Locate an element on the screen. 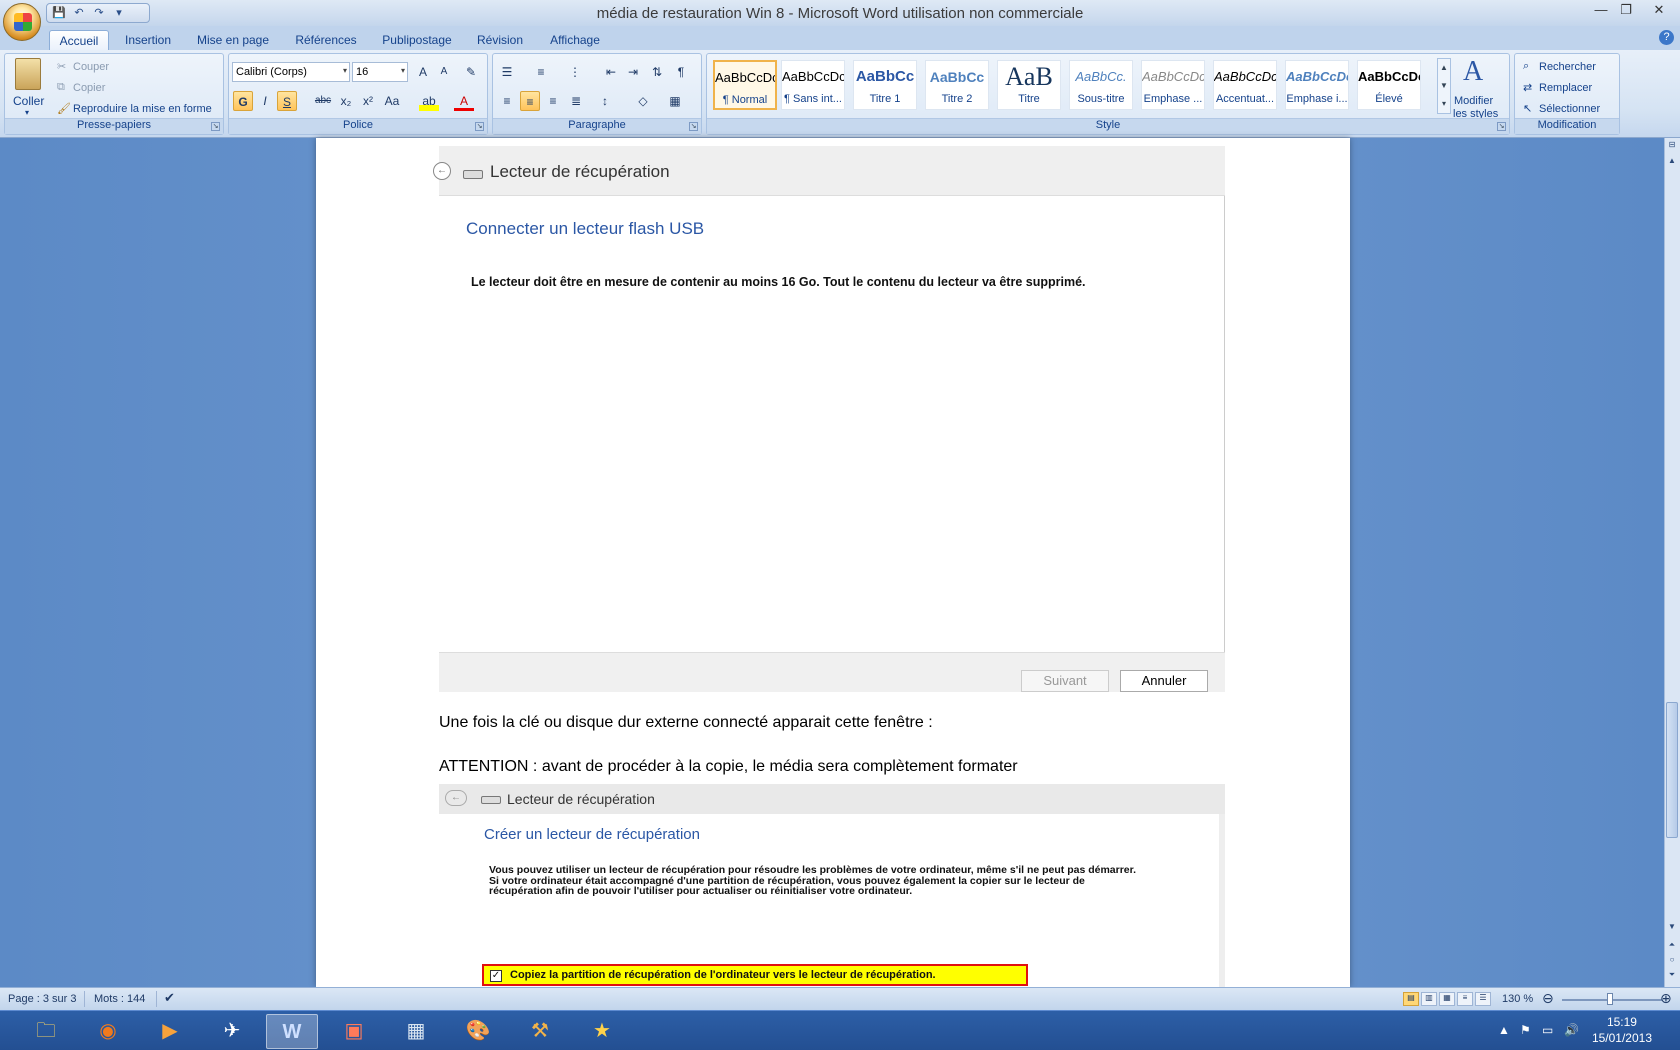 Image resolution: width=1680 pixels, height=1050 pixels. scroll-up-icon: ▲ is located at coordinates (1672, 163).